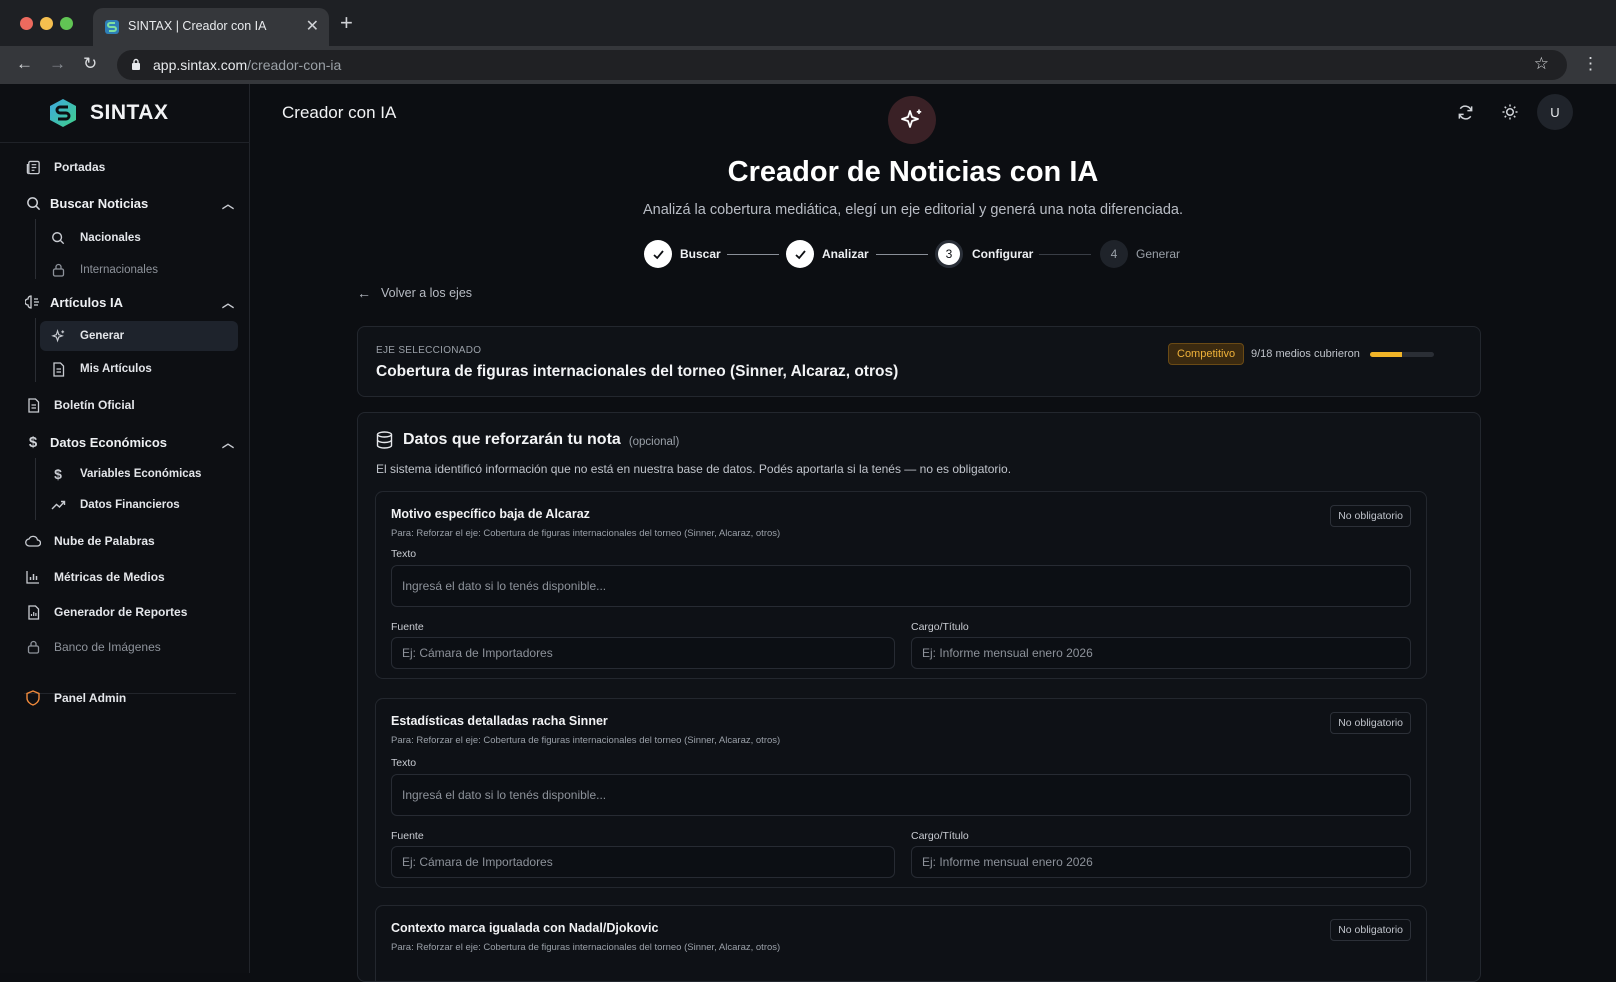 This screenshot has height=982, width=1616. What do you see at coordinates (139, 336) in the screenshot?
I see `sidebar-item-generar: Generar` at bounding box center [139, 336].